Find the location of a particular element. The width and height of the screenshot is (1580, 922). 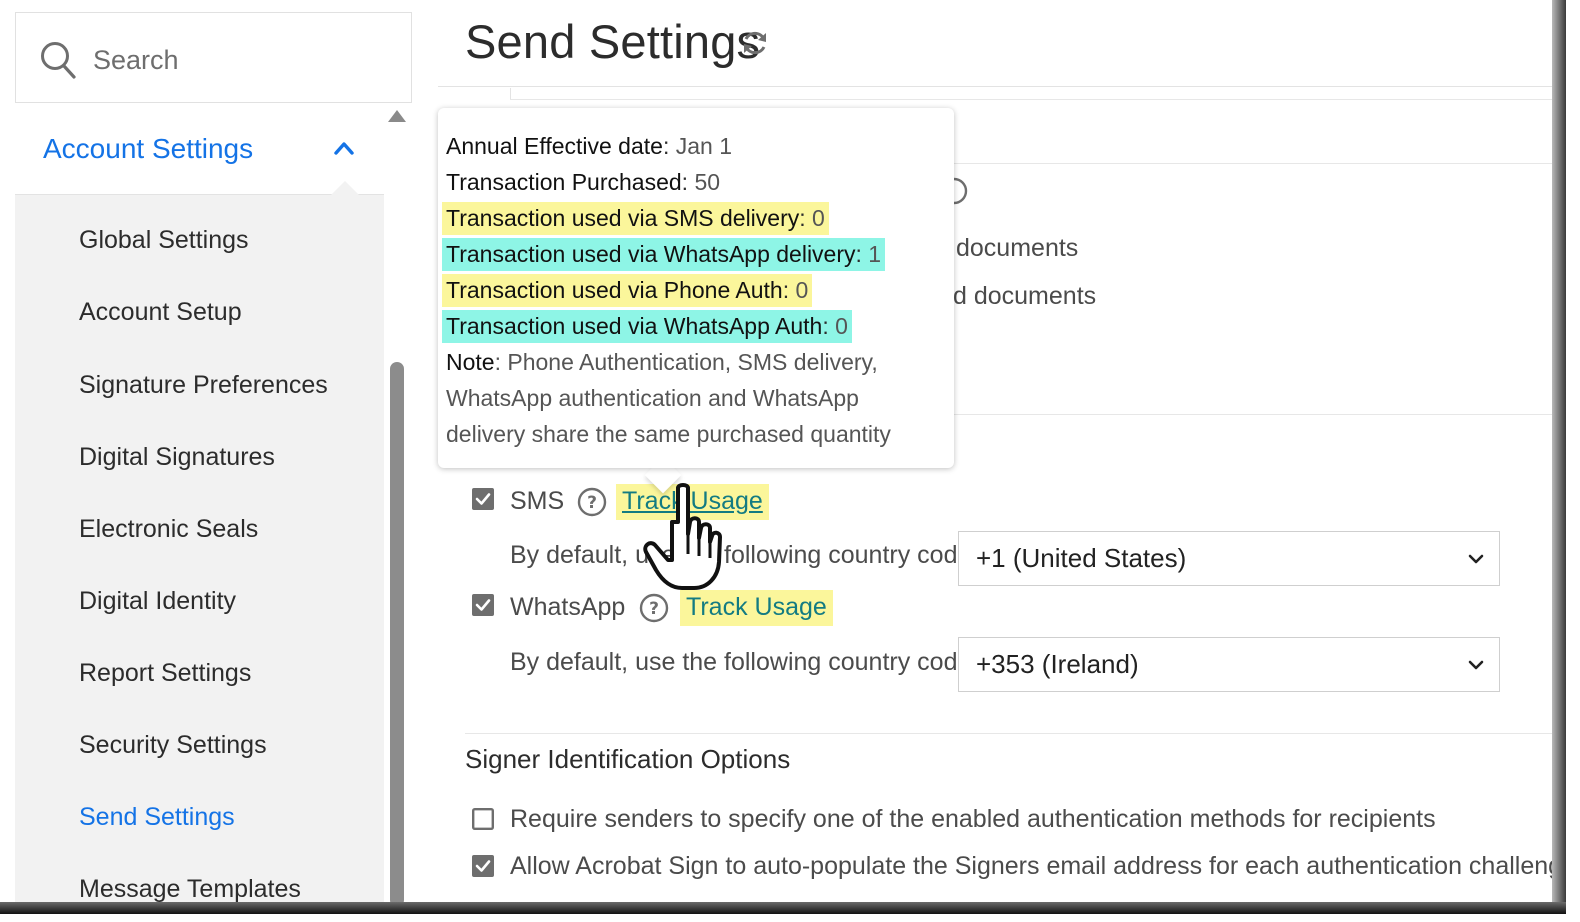

search-placeholder: Search is located at coordinates (136, 60).